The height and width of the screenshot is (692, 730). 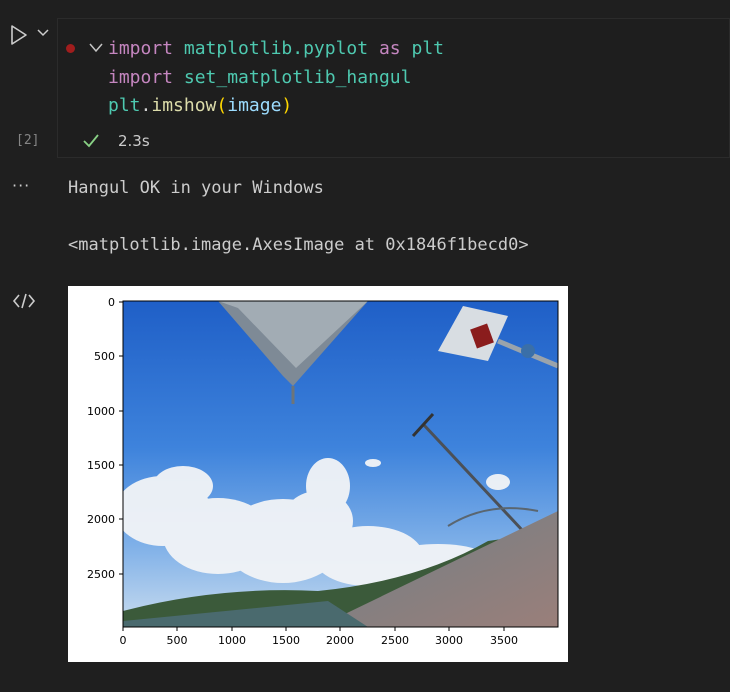 What do you see at coordinates (134, 141) in the screenshot?
I see `execution-time: 2.3s` at bounding box center [134, 141].